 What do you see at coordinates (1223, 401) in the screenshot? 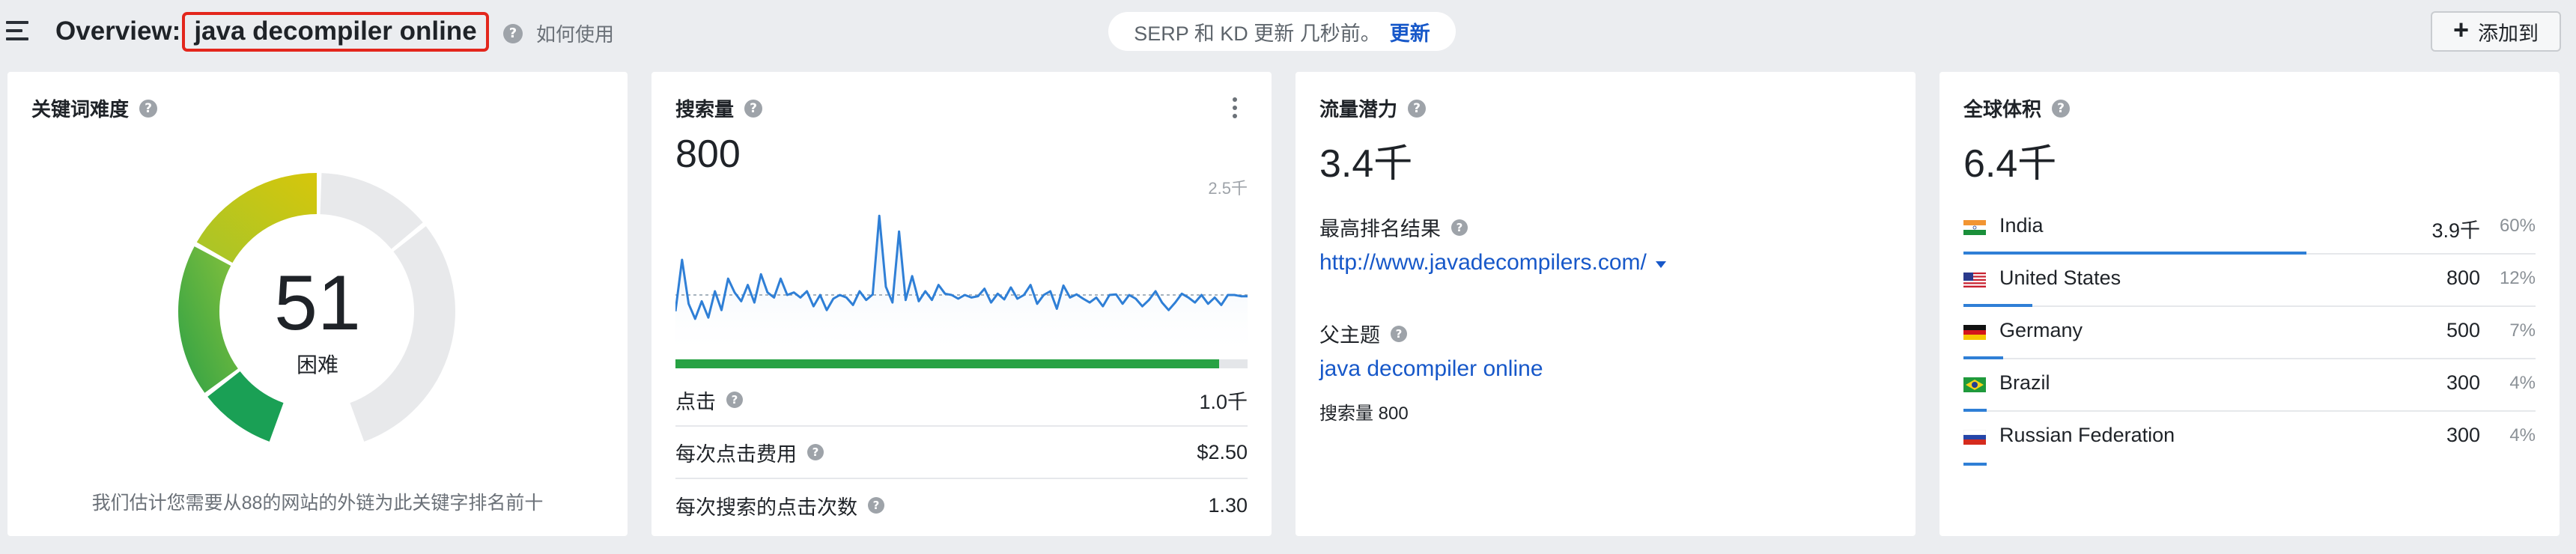
I see `clicks-value: 1.0千` at bounding box center [1223, 401].